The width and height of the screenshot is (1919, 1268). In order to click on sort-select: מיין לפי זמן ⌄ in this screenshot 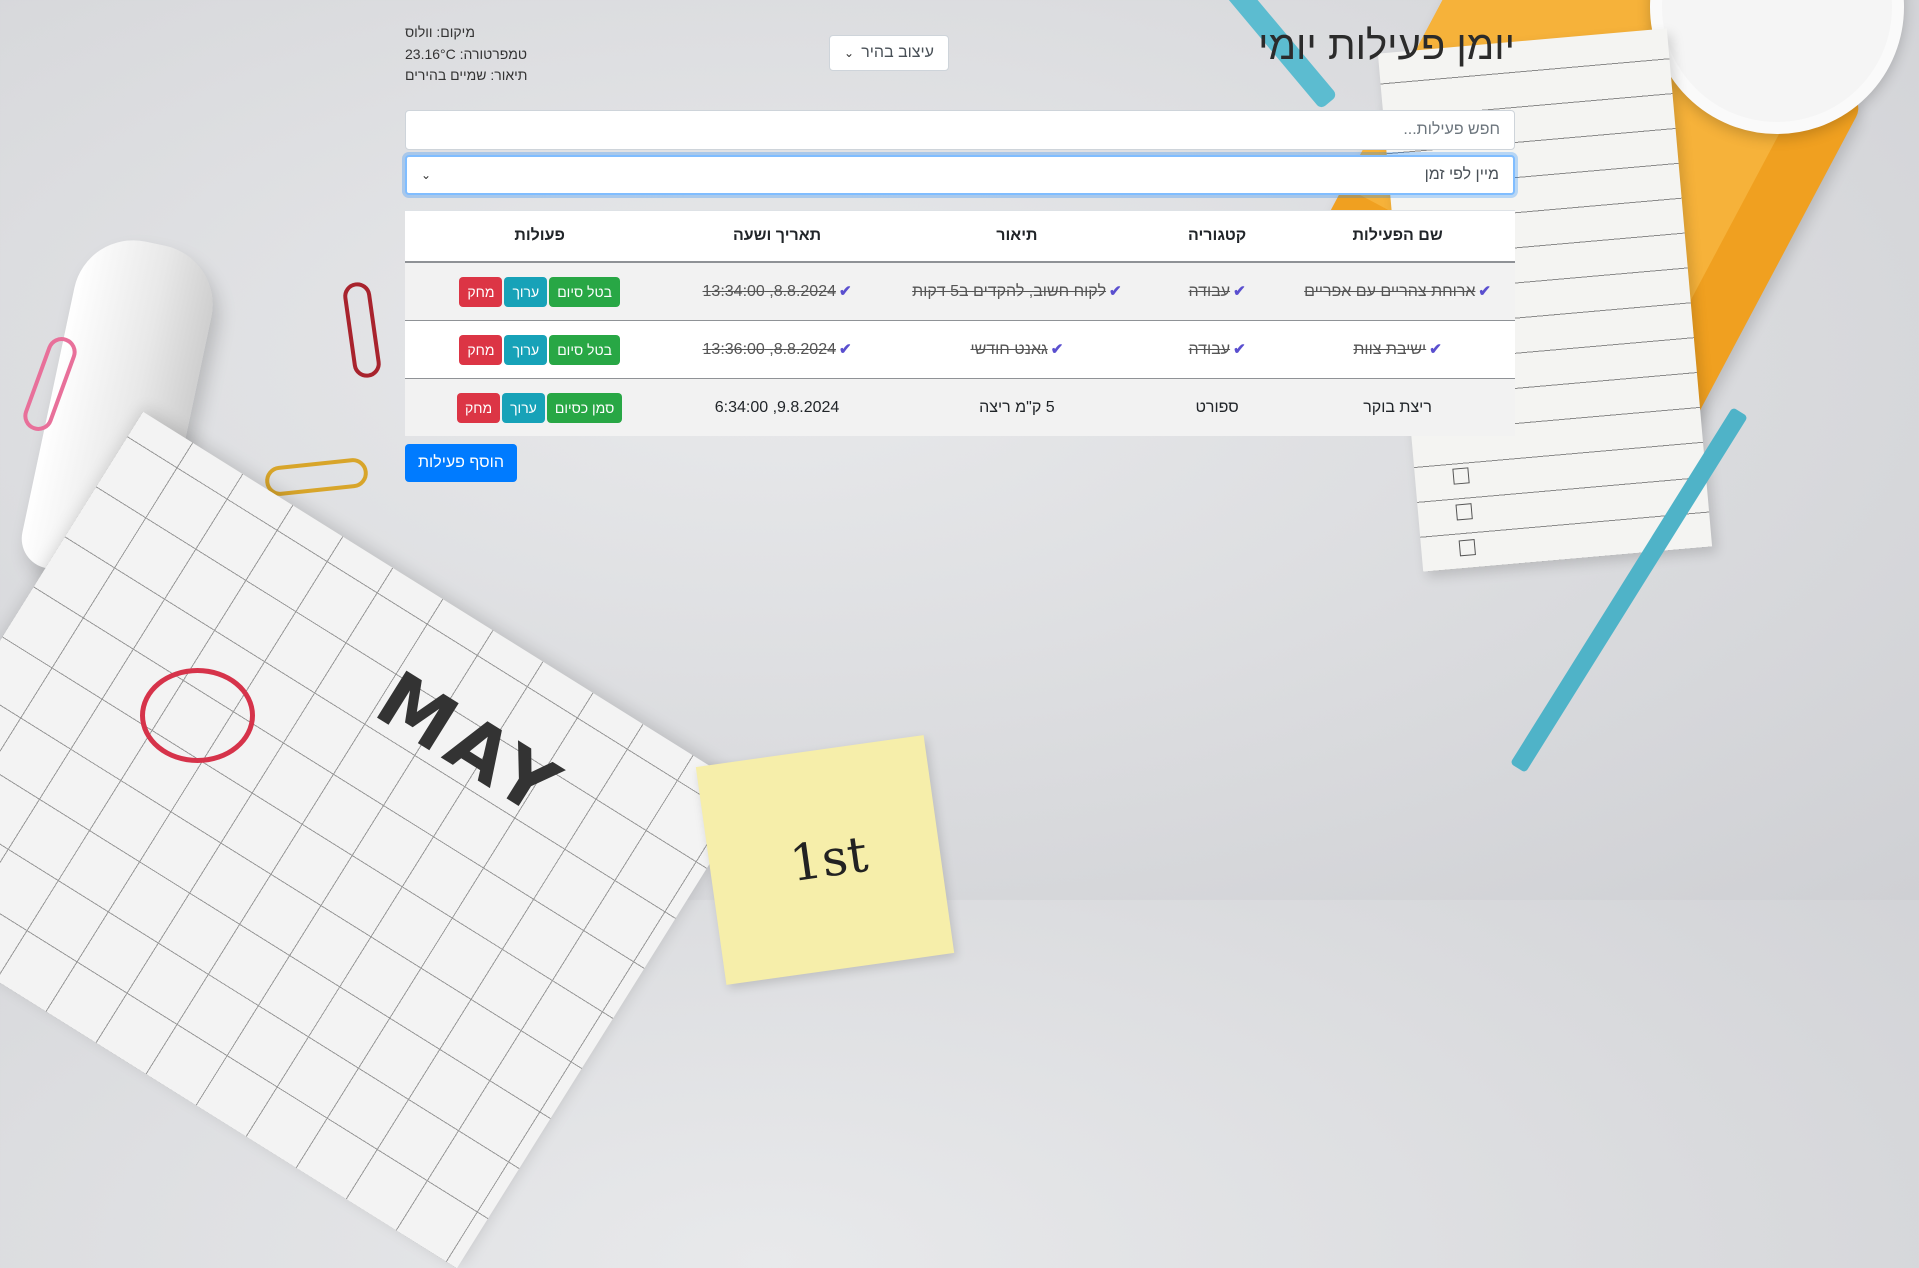, I will do `click(960, 175)`.